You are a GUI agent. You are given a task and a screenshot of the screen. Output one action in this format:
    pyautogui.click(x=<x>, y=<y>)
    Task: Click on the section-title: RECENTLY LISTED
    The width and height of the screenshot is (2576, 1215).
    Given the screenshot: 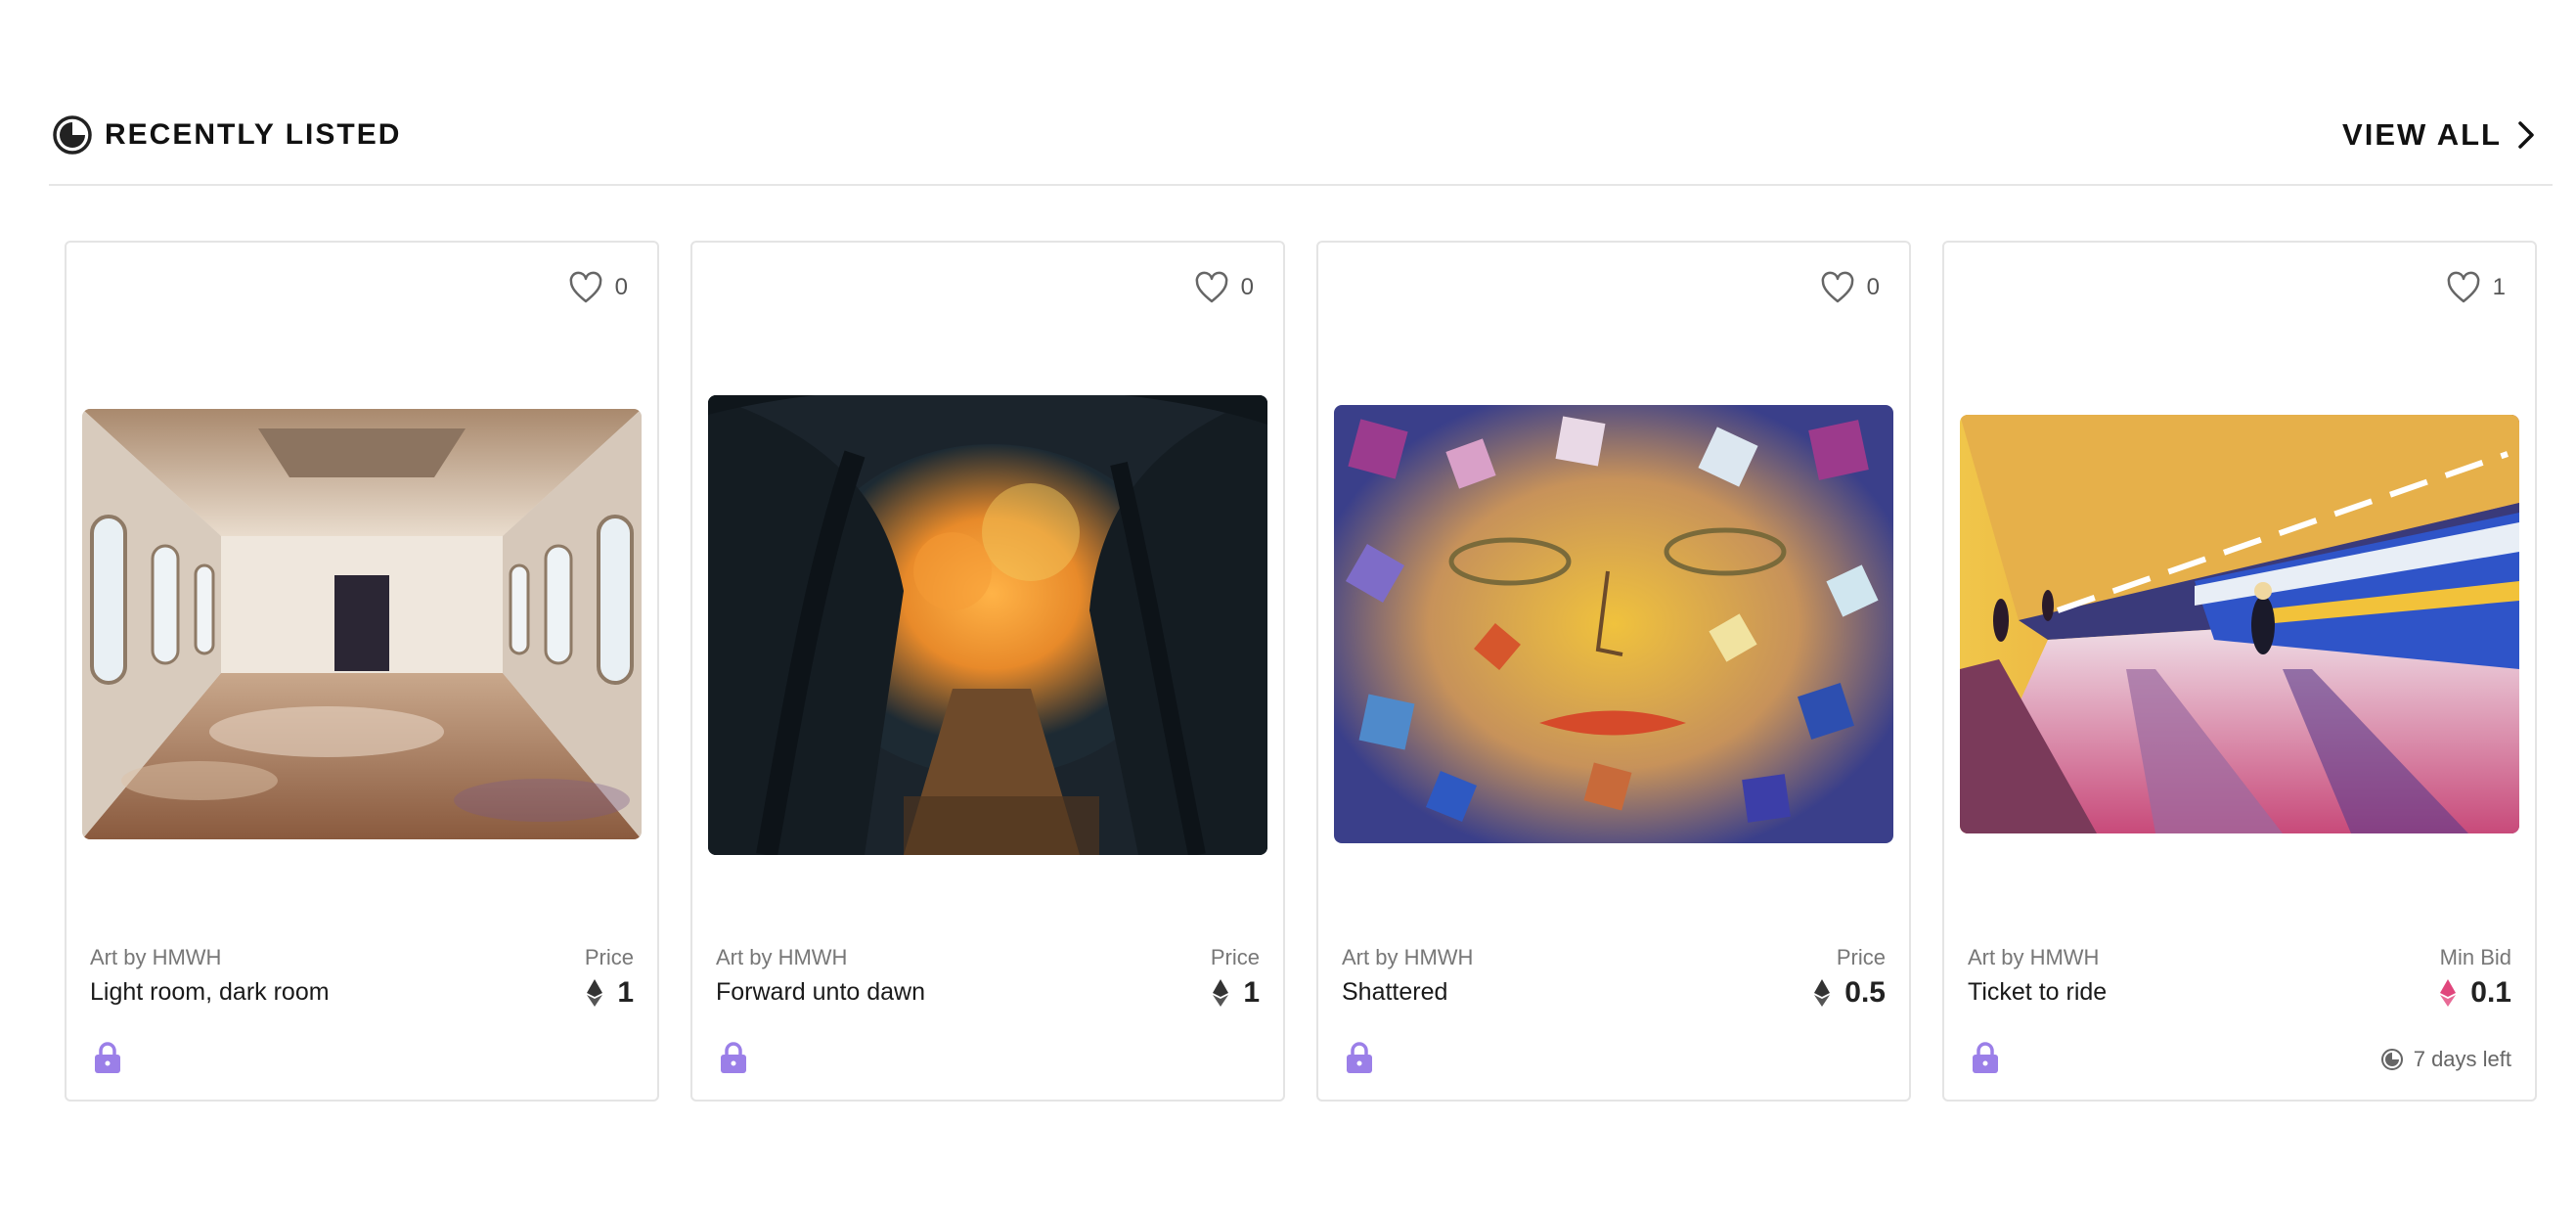 What is the action you would take?
    pyautogui.click(x=226, y=135)
    